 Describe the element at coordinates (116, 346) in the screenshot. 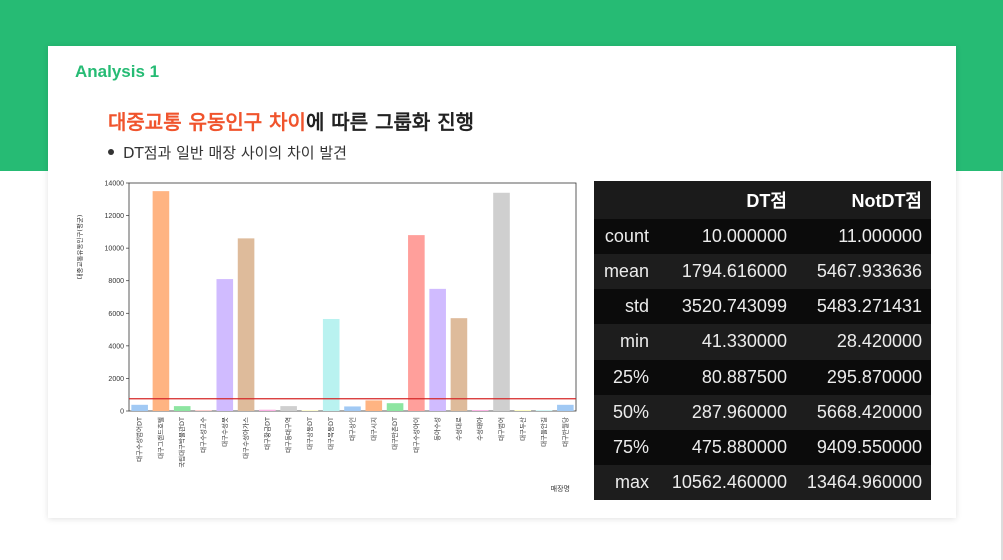

I see `y-tick-label: 4000` at that location.